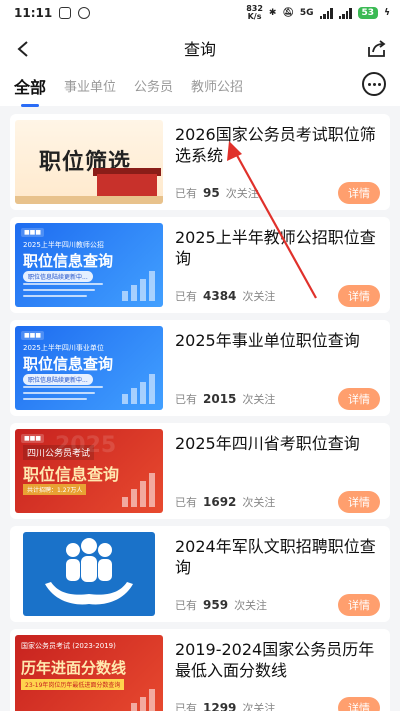 The width and height of the screenshot is (400, 711). Describe the element at coordinates (153, 84) in the screenshot. I see `tab-civil-servant: 公务员` at that location.